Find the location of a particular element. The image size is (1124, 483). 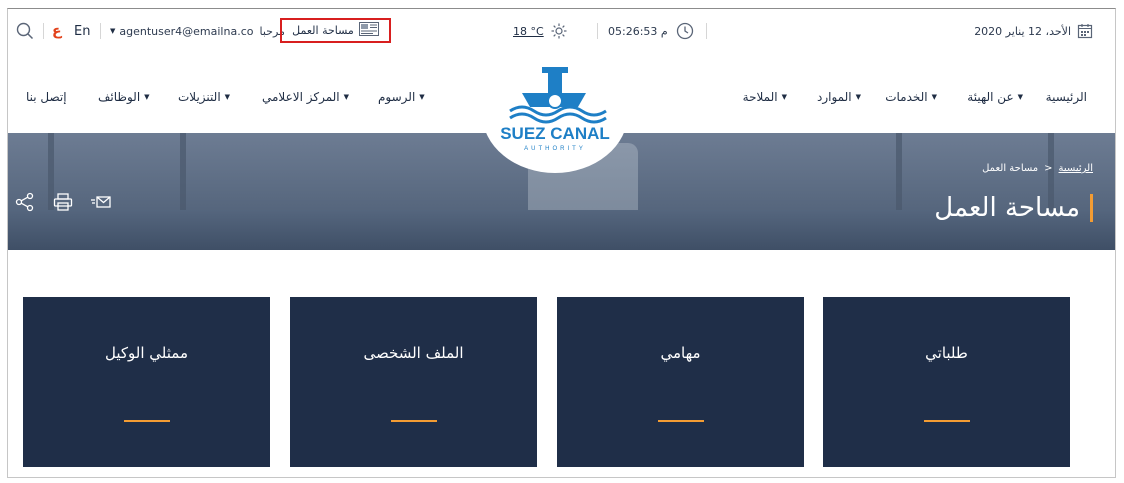

share-icon is located at coordinates (25, 202).